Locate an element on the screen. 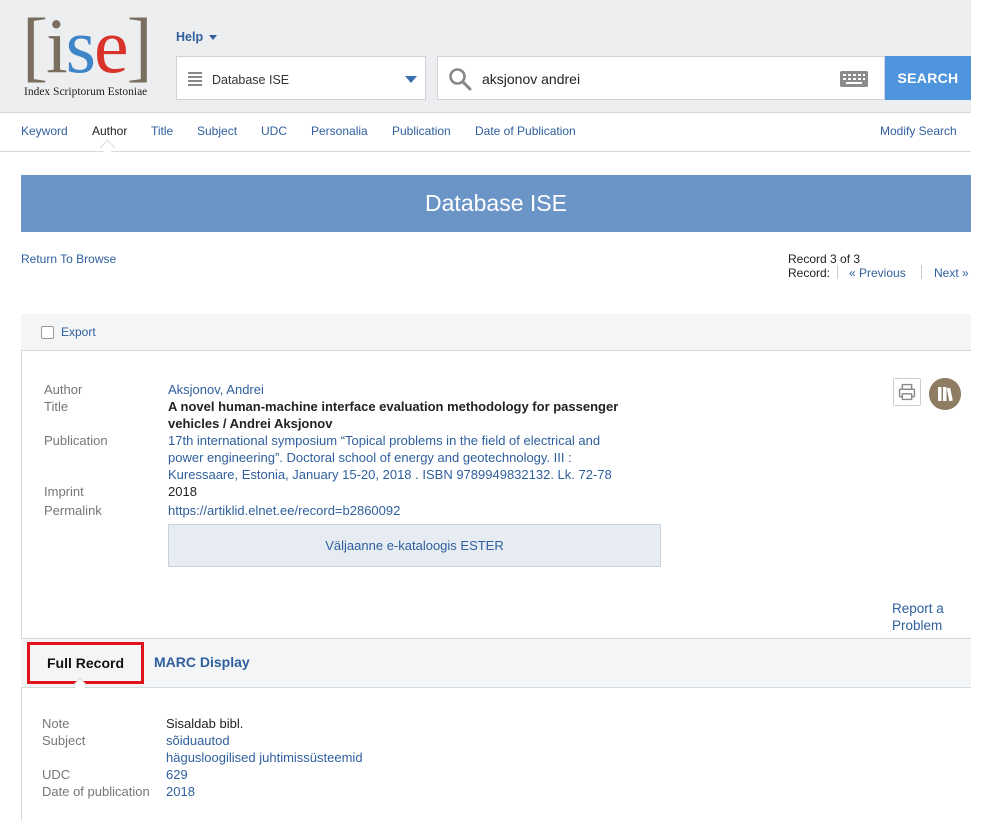  tab-full-record: Full Record is located at coordinates (85, 663).